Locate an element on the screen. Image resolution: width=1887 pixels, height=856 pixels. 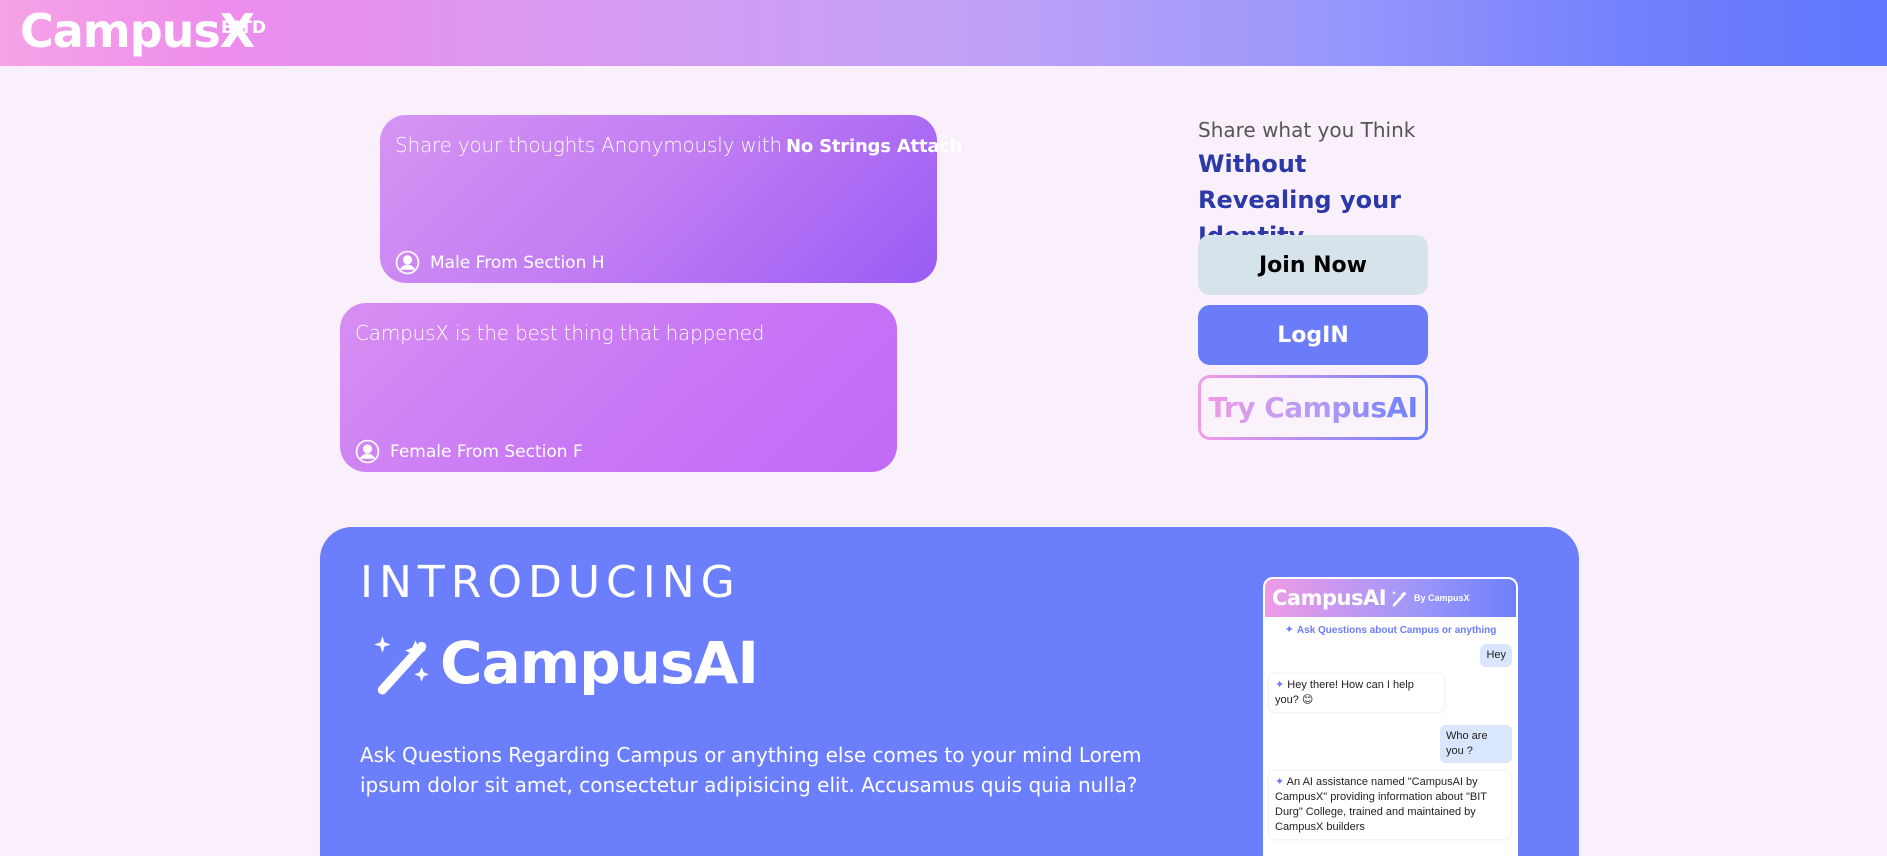
hero-tagline: Share what you Think is located at coordinates (1307, 130).